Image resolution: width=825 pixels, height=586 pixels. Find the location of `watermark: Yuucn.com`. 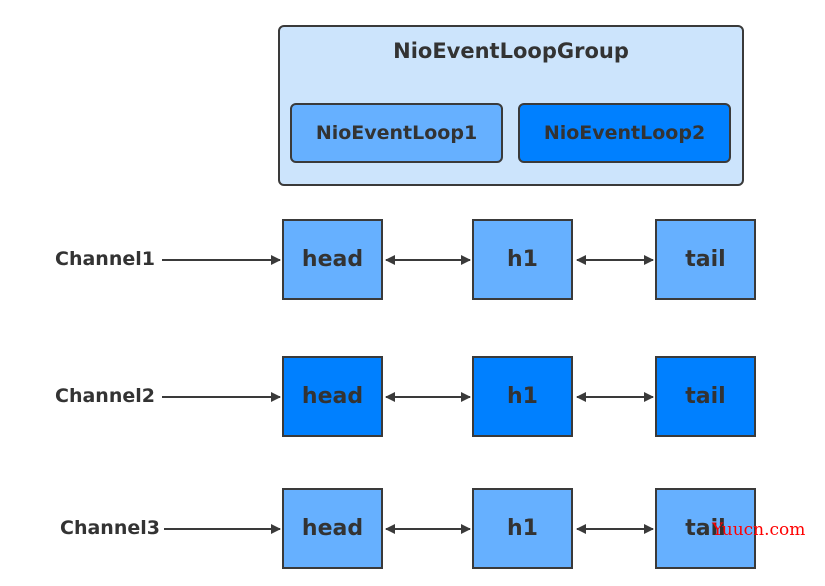

watermark: Yuucn.com is located at coordinates (759, 530).